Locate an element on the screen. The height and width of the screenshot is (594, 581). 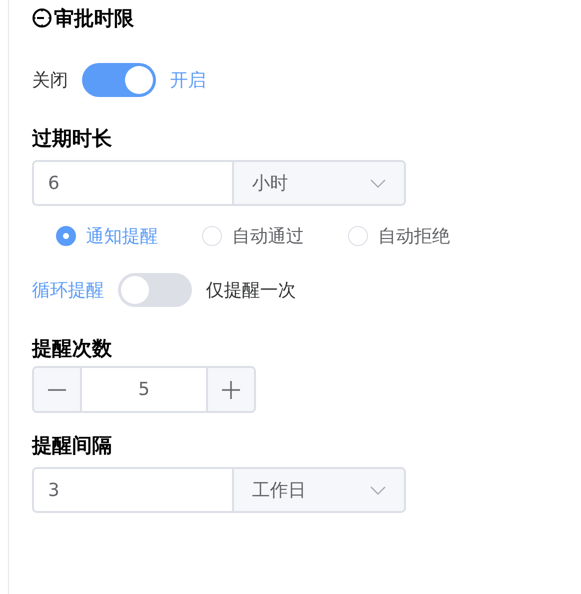
field-label: 提醒次数 is located at coordinates (72, 348).